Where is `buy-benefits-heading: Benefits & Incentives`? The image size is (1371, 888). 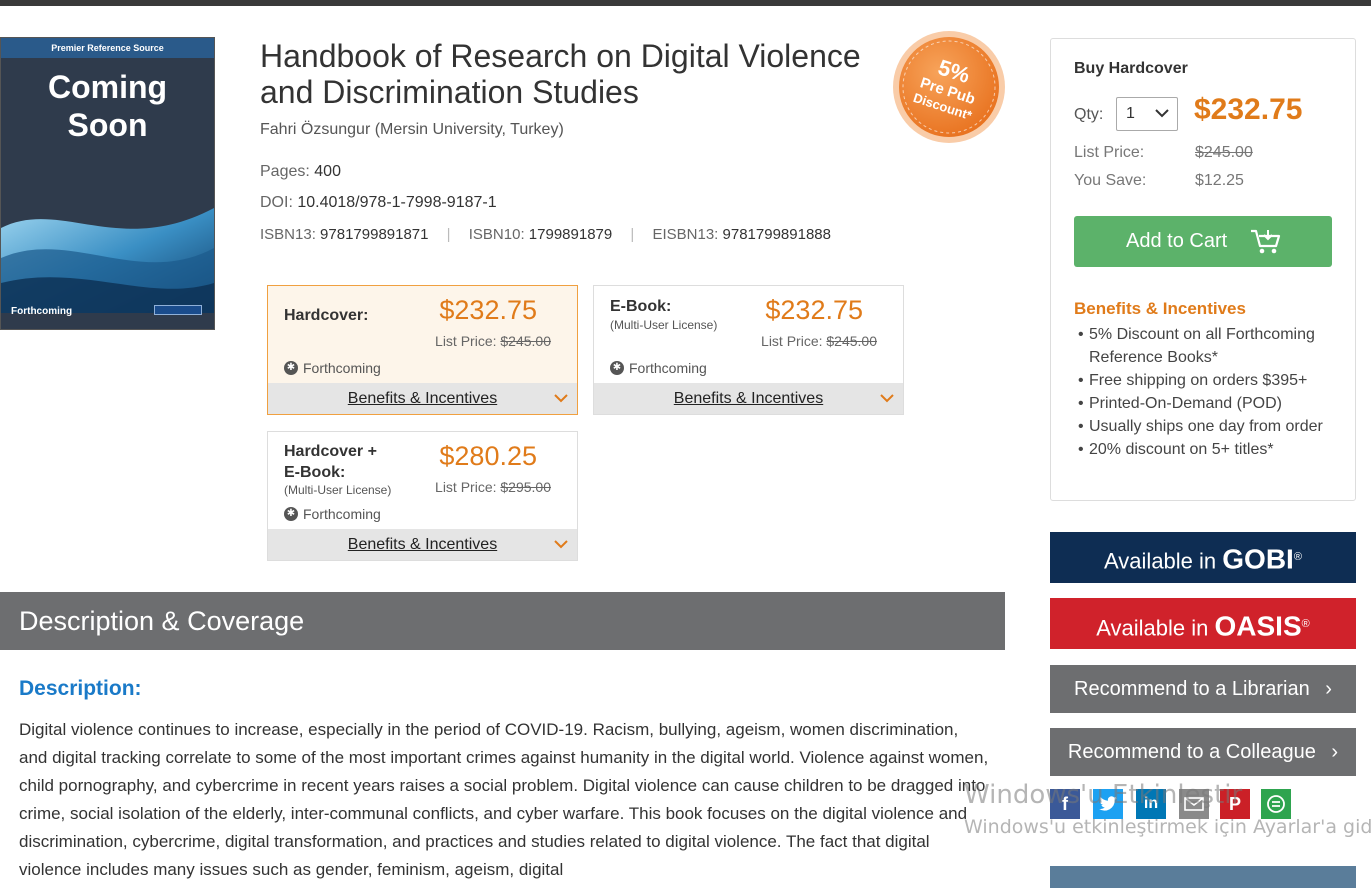
buy-benefits-heading: Benefits & Incentives is located at coordinates (1160, 308).